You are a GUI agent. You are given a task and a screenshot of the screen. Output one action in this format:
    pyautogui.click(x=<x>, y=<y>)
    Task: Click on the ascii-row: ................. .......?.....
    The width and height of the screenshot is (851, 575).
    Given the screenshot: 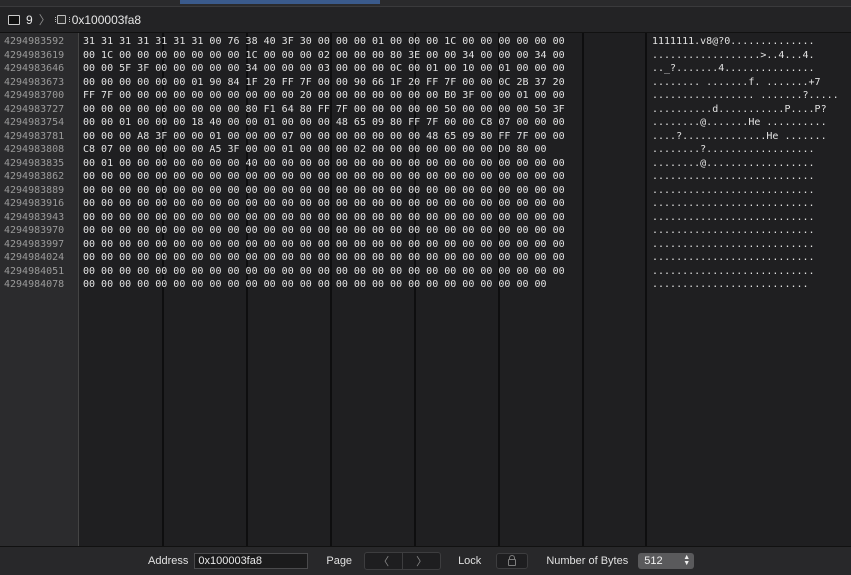 What is the action you would take?
    pyautogui.click(x=751, y=96)
    